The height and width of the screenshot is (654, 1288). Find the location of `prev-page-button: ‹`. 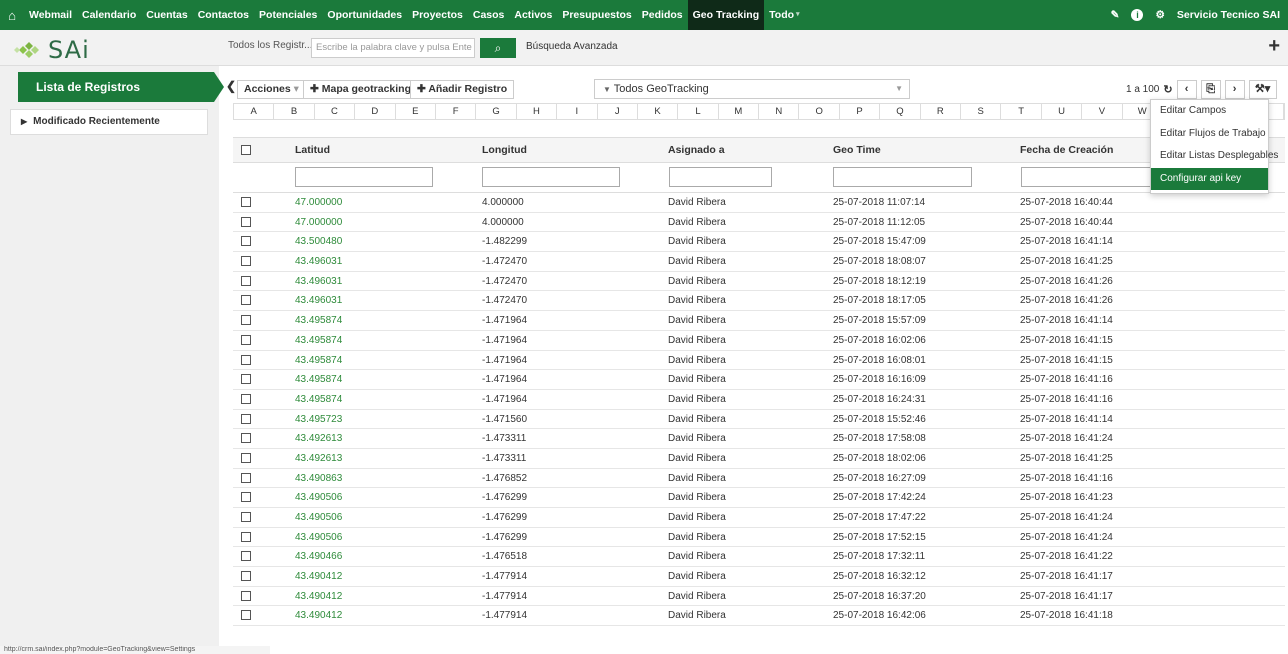

prev-page-button: ‹ is located at coordinates (1186, 89).